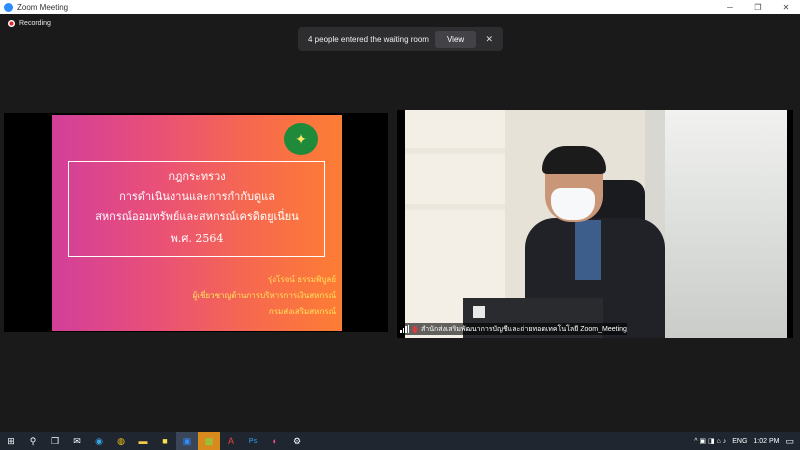 Image resolution: width=800 pixels, height=450 pixels. Describe the element at coordinates (11, 441) in the screenshot. I see `windows-start-icon: ⊞` at that location.